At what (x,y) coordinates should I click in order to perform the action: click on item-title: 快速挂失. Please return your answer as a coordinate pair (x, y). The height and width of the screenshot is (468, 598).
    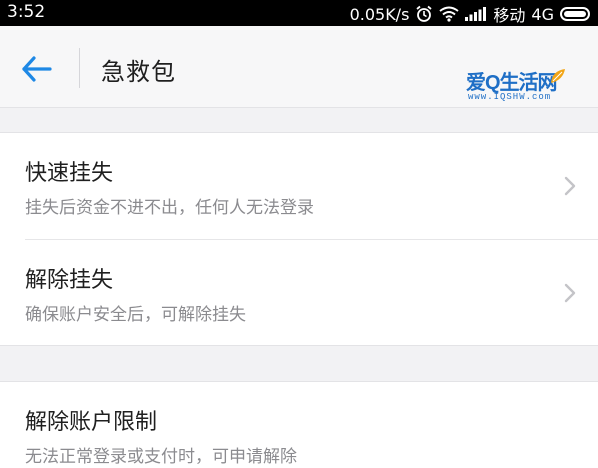
    Looking at the image, I should click on (69, 173).